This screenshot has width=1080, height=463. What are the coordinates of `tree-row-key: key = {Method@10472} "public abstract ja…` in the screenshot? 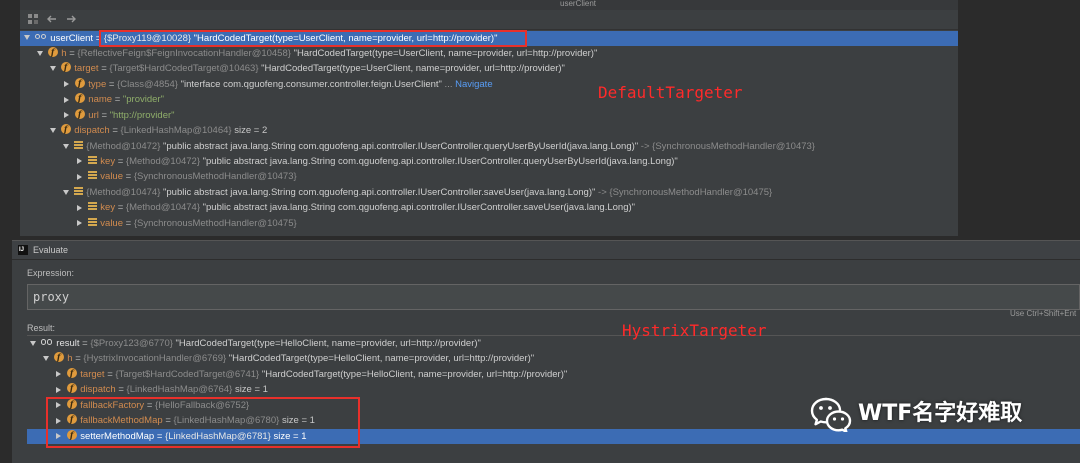 It's located at (489, 161).